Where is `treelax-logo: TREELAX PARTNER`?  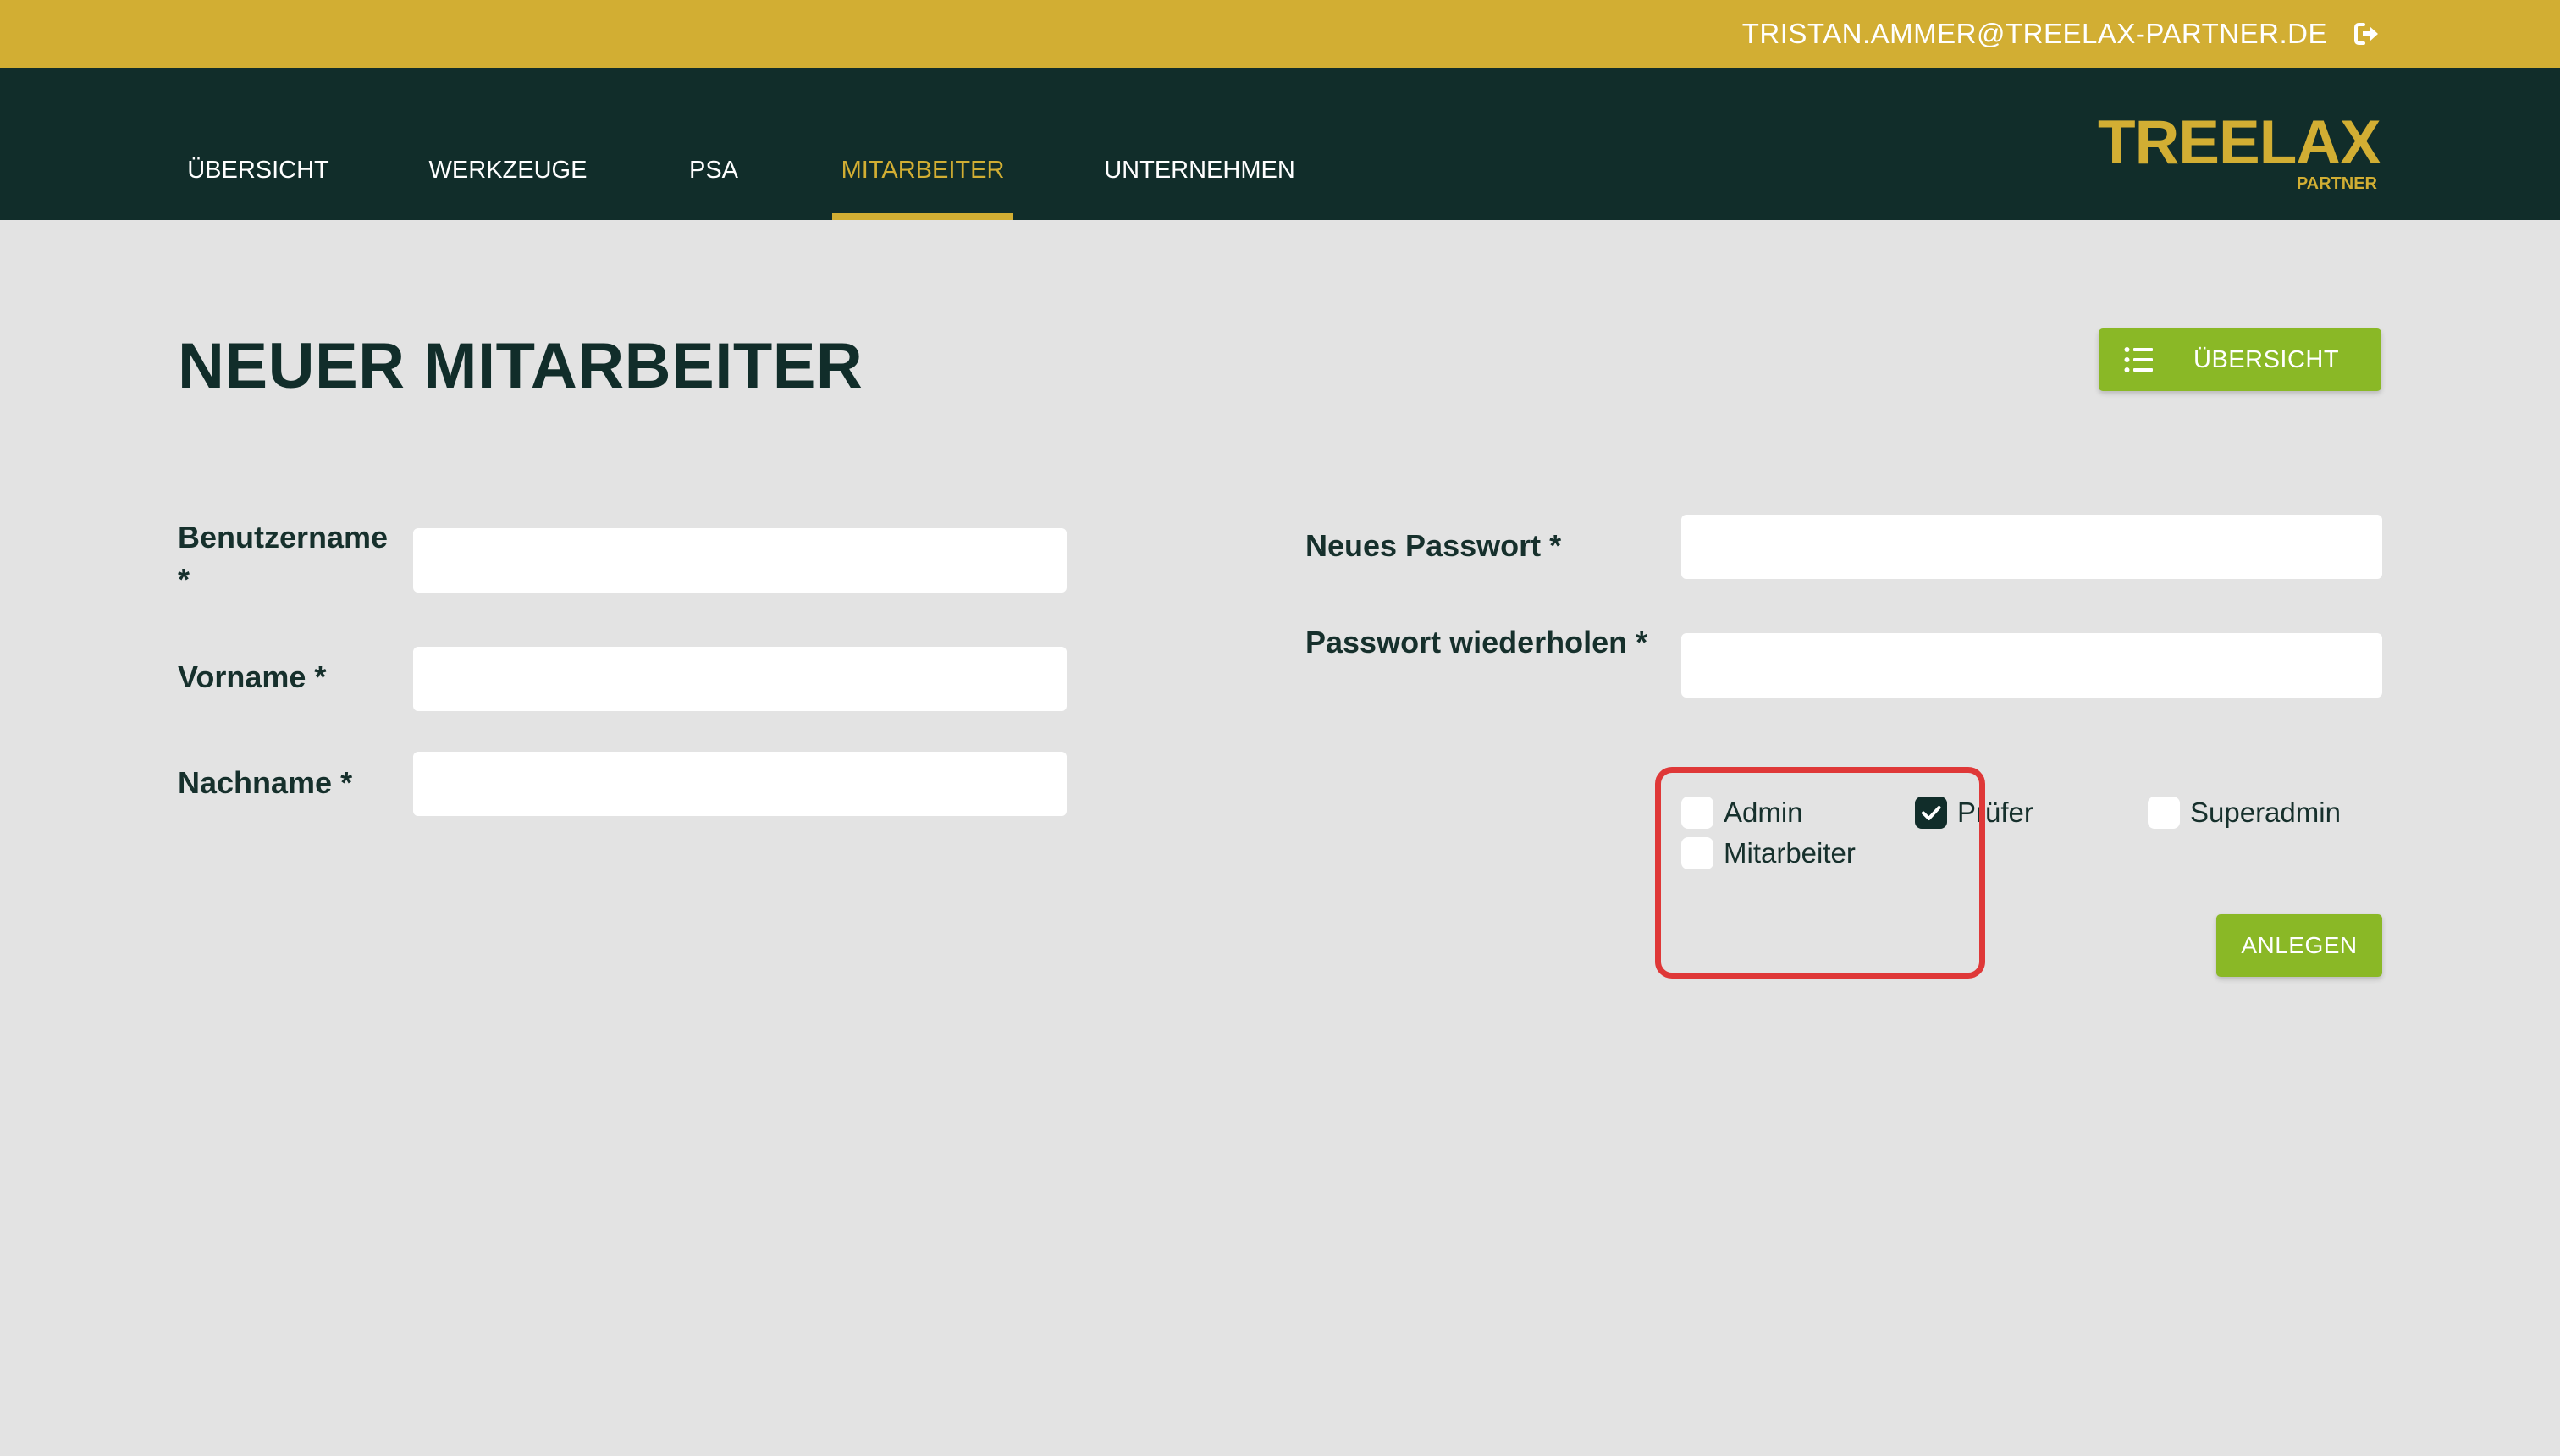
treelax-logo: TREELAX PARTNER is located at coordinates (2240, 151).